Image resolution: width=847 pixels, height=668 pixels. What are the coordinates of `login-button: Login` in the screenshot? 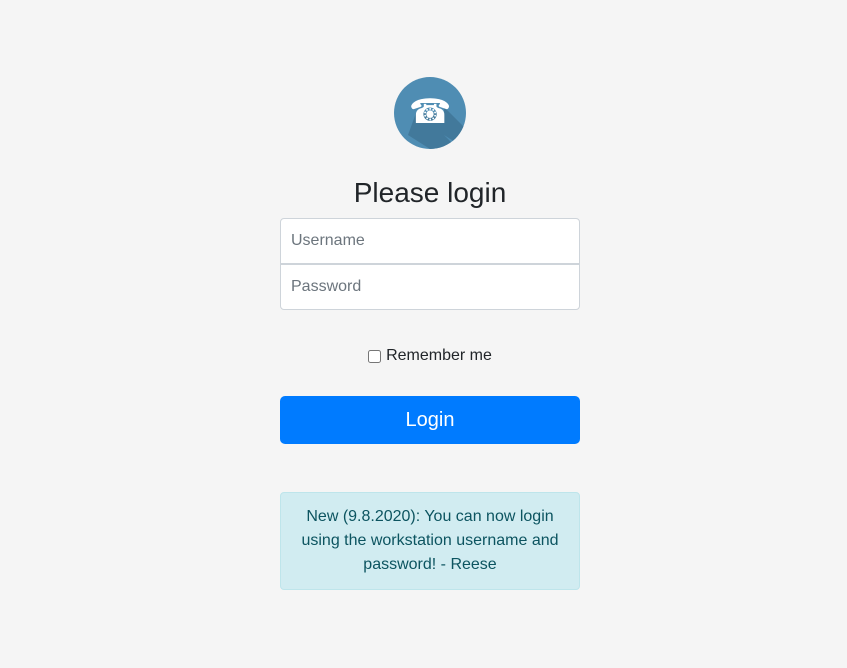 It's located at (430, 420).